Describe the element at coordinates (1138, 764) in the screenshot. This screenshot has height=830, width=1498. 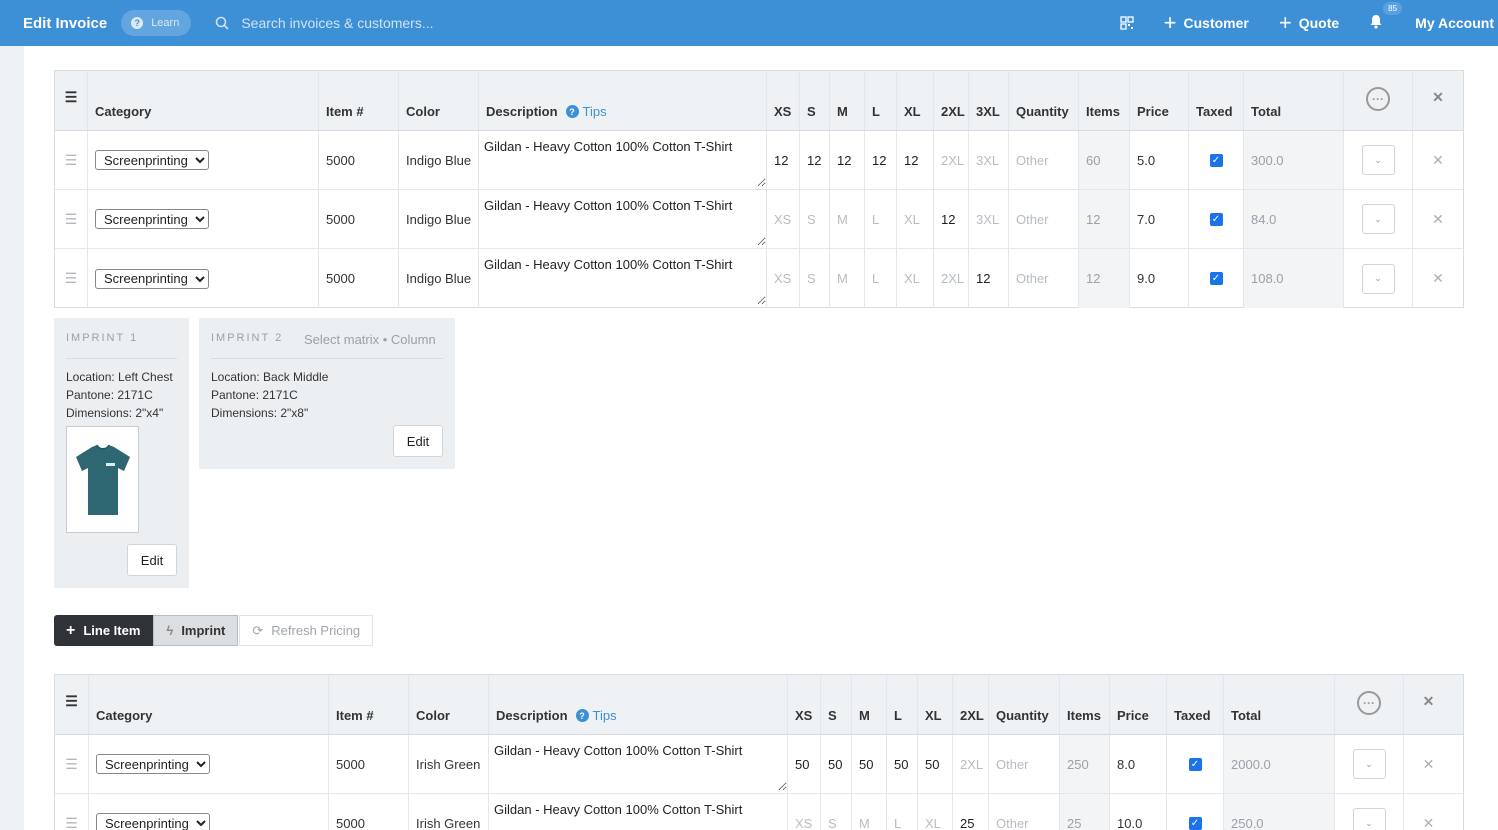
I see `price-input: 8.0` at that location.